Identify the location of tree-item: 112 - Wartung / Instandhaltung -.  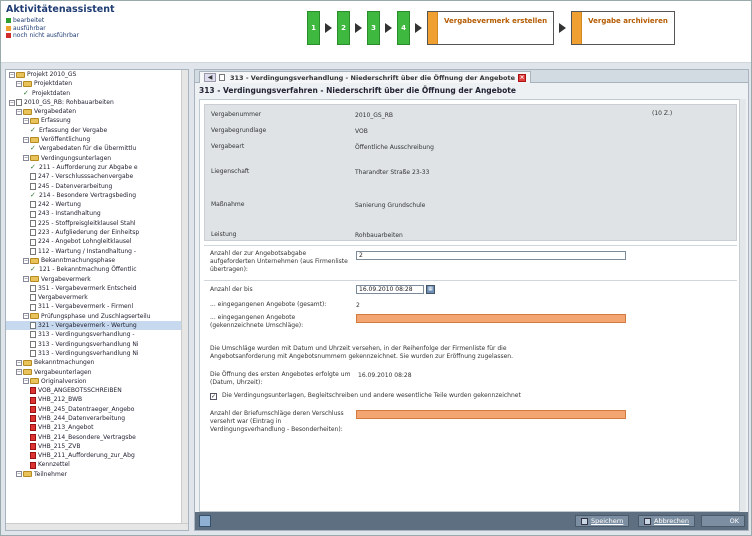
(97, 251).